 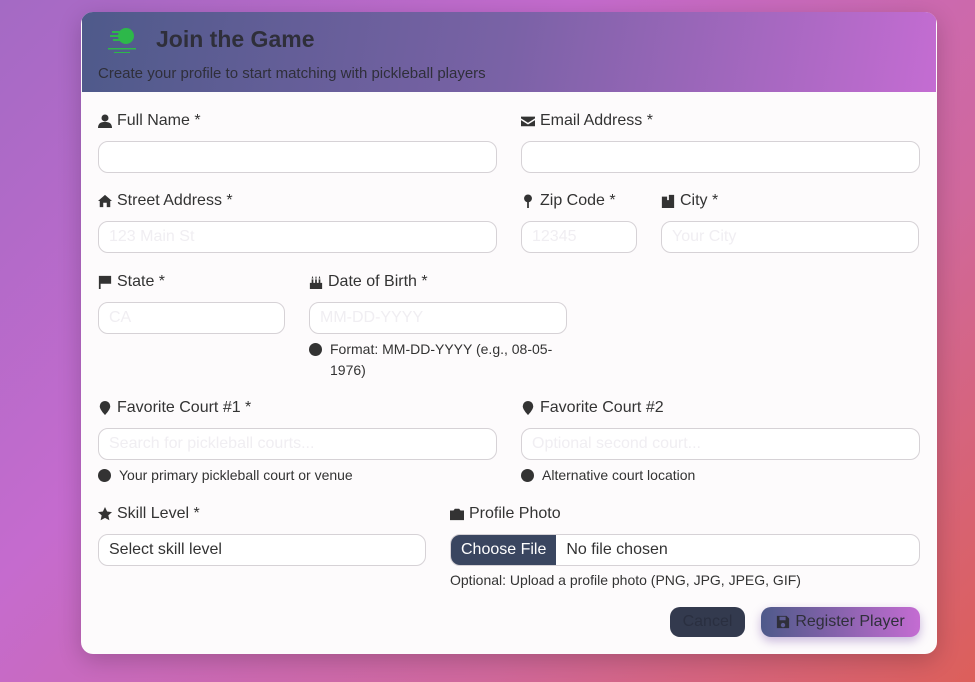 What do you see at coordinates (297, 444) in the screenshot?
I see `court1-input` at bounding box center [297, 444].